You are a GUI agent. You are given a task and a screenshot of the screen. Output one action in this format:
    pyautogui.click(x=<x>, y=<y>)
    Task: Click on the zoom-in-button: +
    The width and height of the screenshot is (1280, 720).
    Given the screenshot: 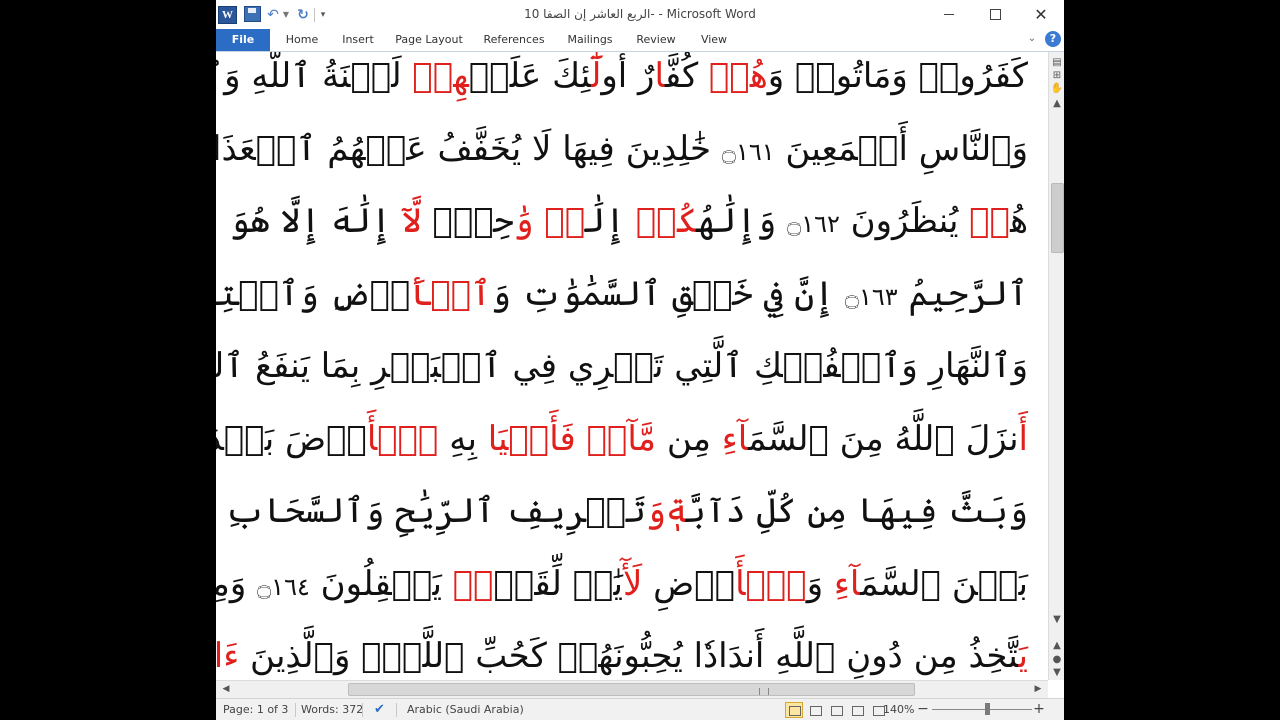 What is the action you would take?
    pyautogui.click(x=1039, y=709)
    